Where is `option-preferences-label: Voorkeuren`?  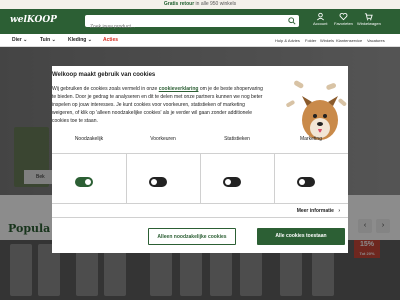 option-preferences-label: Voorkeuren is located at coordinates (163, 139).